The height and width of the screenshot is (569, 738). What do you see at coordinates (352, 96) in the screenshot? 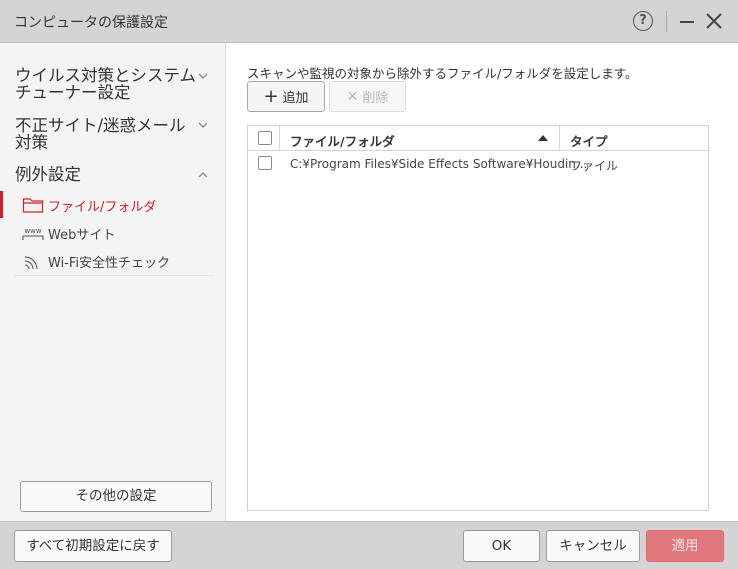
I see `delete-x-icon: ✕` at bounding box center [352, 96].